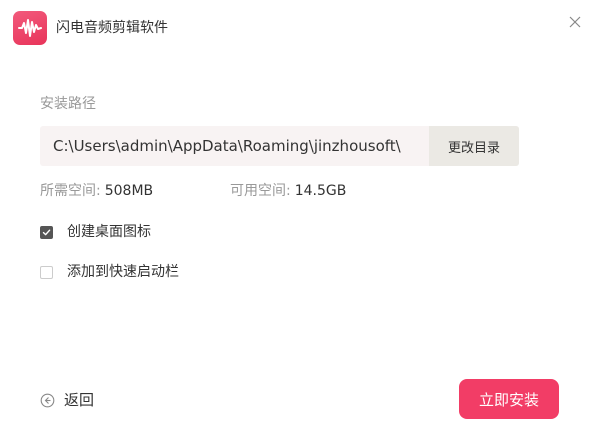 This screenshot has height=435, width=597. What do you see at coordinates (70, 191) in the screenshot?
I see `required-space-label: 所需空间:` at bounding box center [70, 191].